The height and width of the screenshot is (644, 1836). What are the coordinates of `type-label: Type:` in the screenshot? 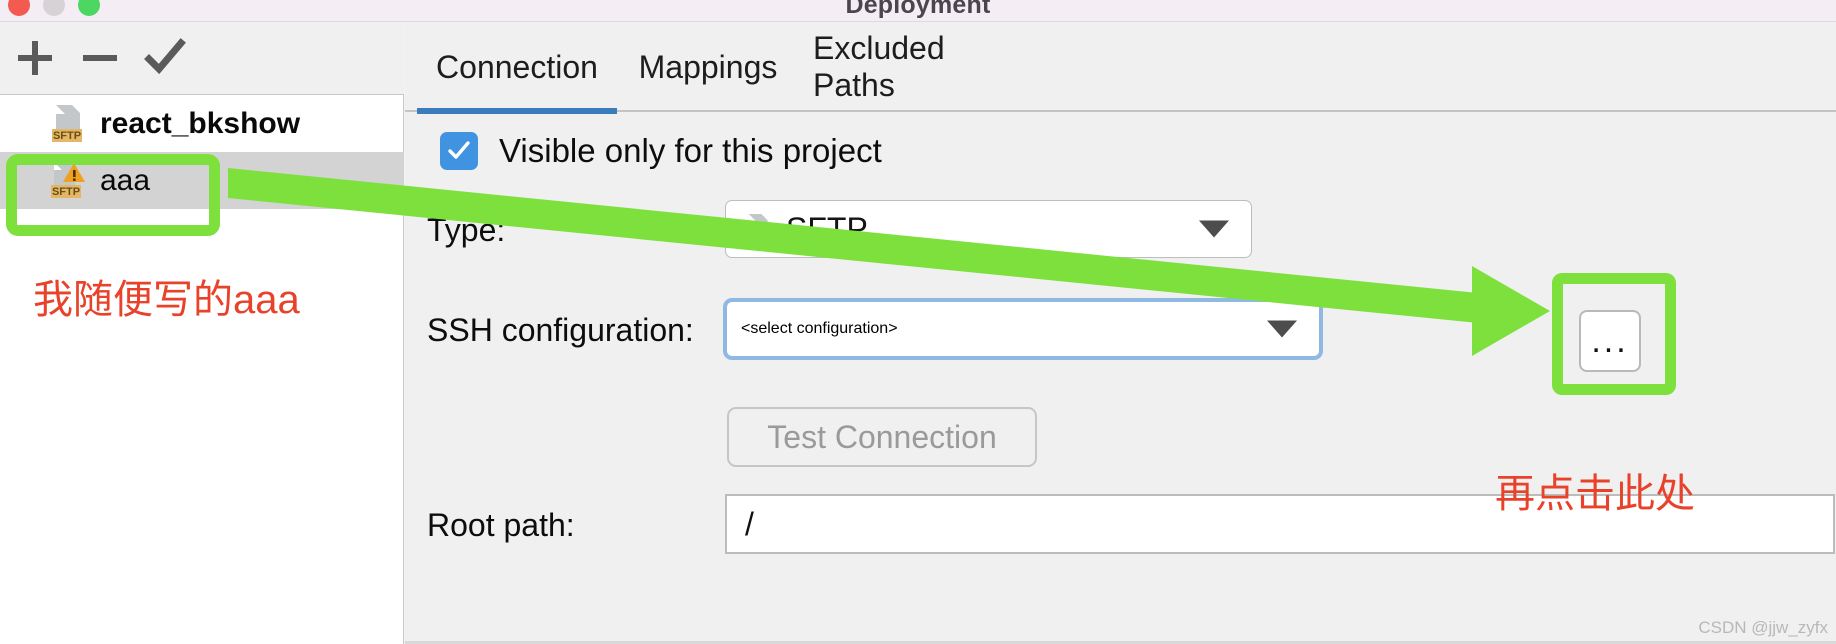 It's located at (466, 230).